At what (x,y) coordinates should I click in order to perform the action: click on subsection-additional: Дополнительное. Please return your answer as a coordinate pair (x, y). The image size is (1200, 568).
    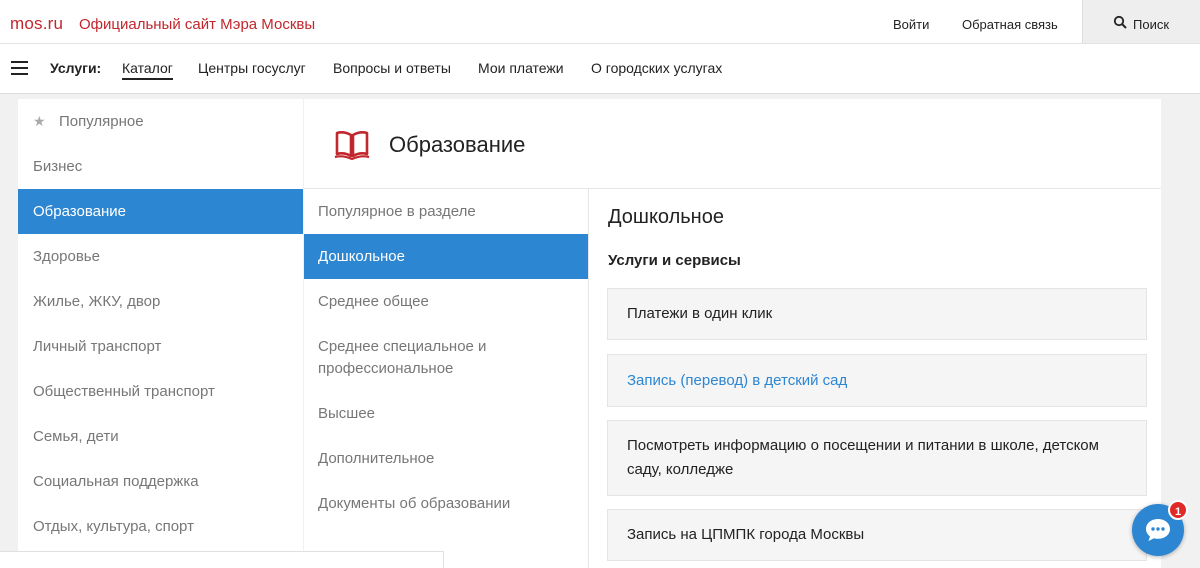
    Looking at the image, I should click on (446, 458).